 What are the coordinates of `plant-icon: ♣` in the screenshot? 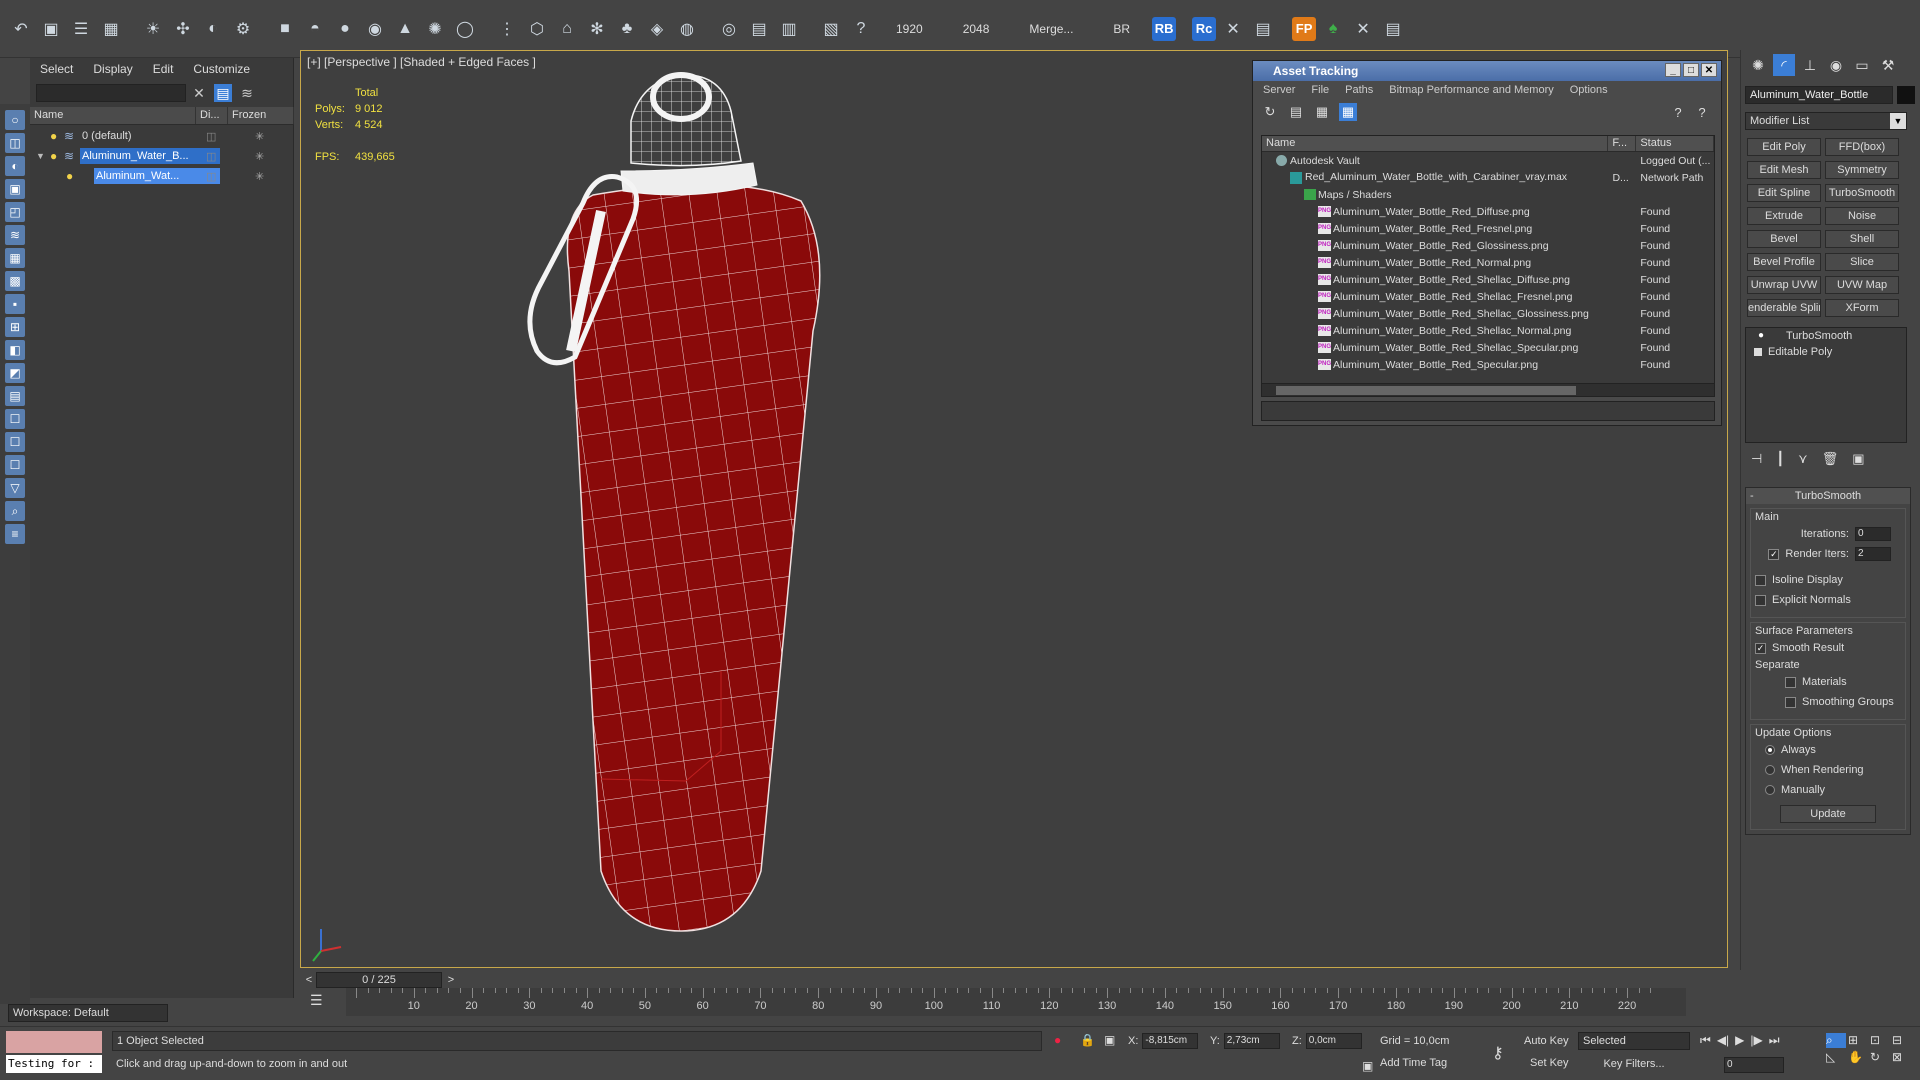 It's located at (627, 29).